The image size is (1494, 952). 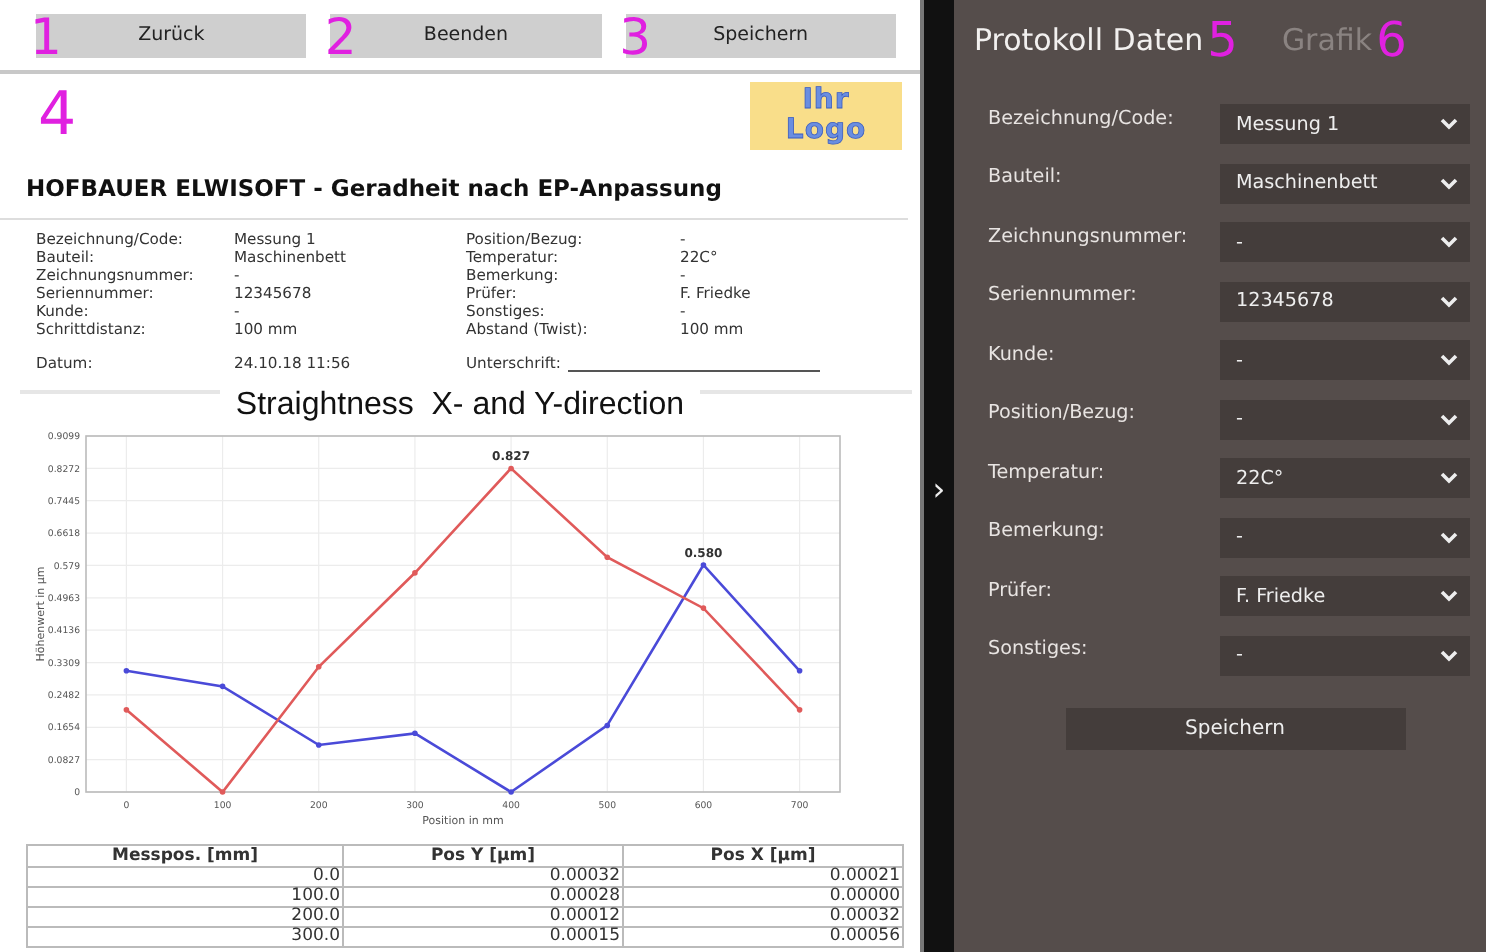 What do you see at coordinates (763, 856) in the screenshot?
I see `column-header: Pos X [µm]` at bounding box center [763, 856].